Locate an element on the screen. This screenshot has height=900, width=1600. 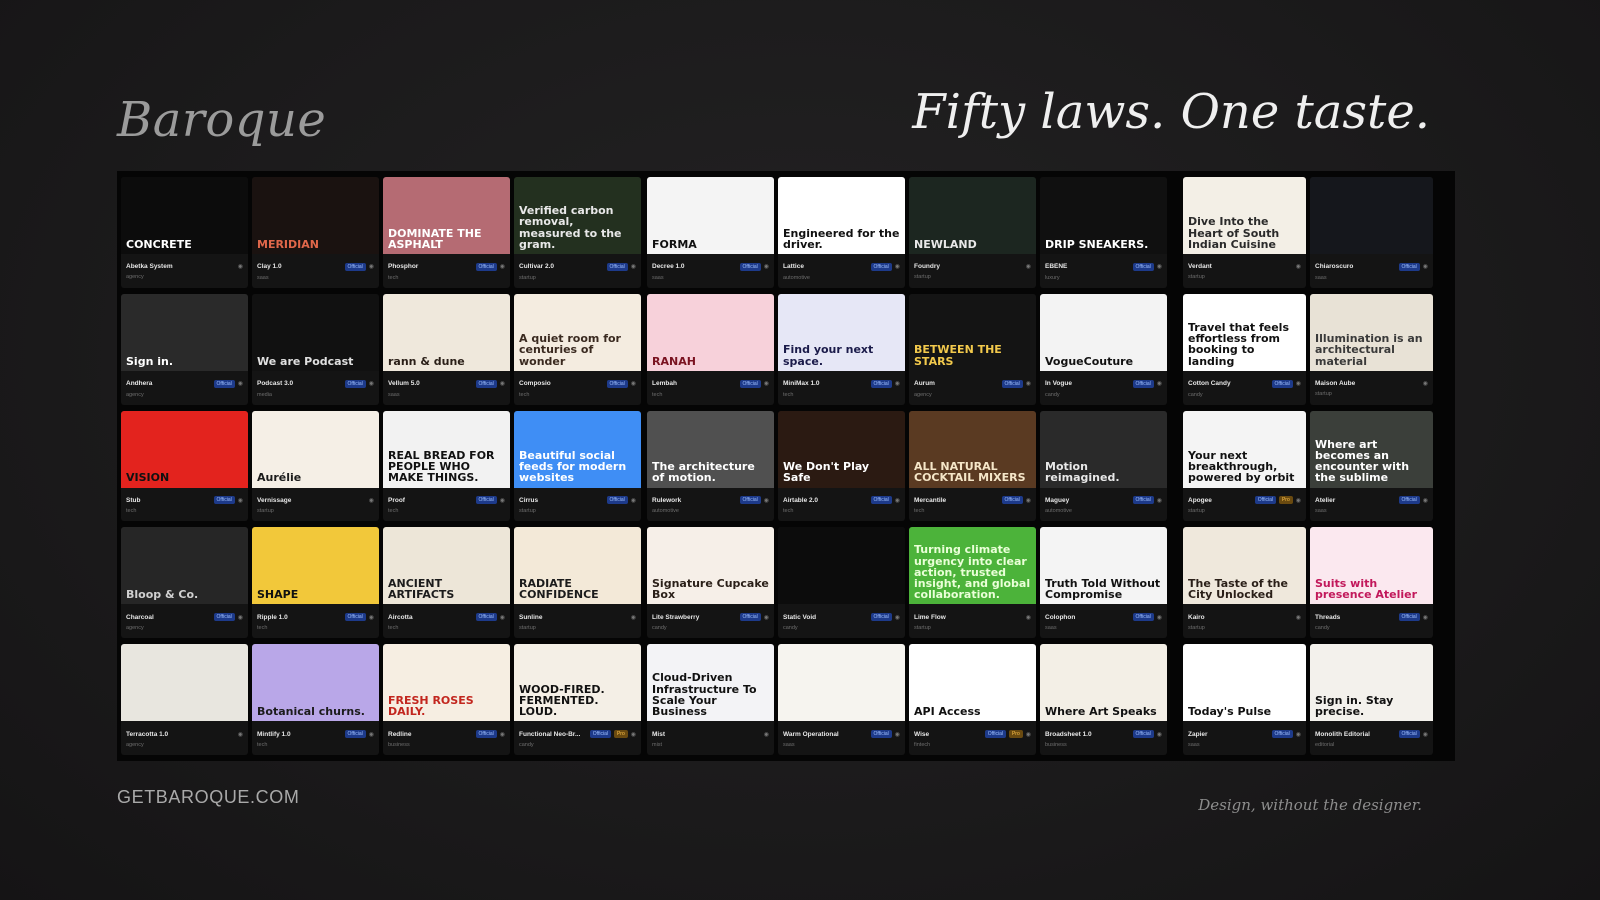
template-card: Bloop & Co. Charcoal Official ◉ agency is located at coordinates (184, 583).